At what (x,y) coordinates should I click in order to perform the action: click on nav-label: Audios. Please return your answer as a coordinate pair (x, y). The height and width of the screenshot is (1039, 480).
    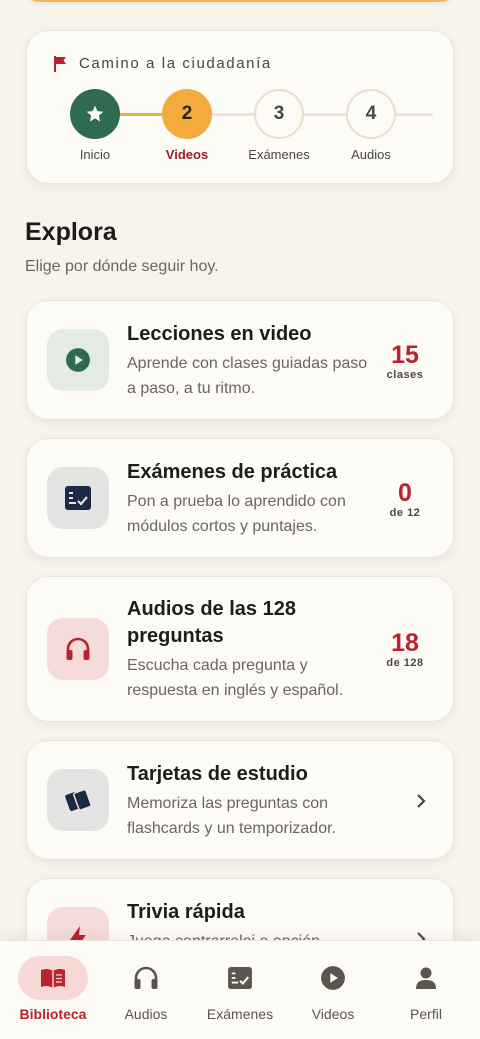
    Looking at the image, I should click on (146, 1014).